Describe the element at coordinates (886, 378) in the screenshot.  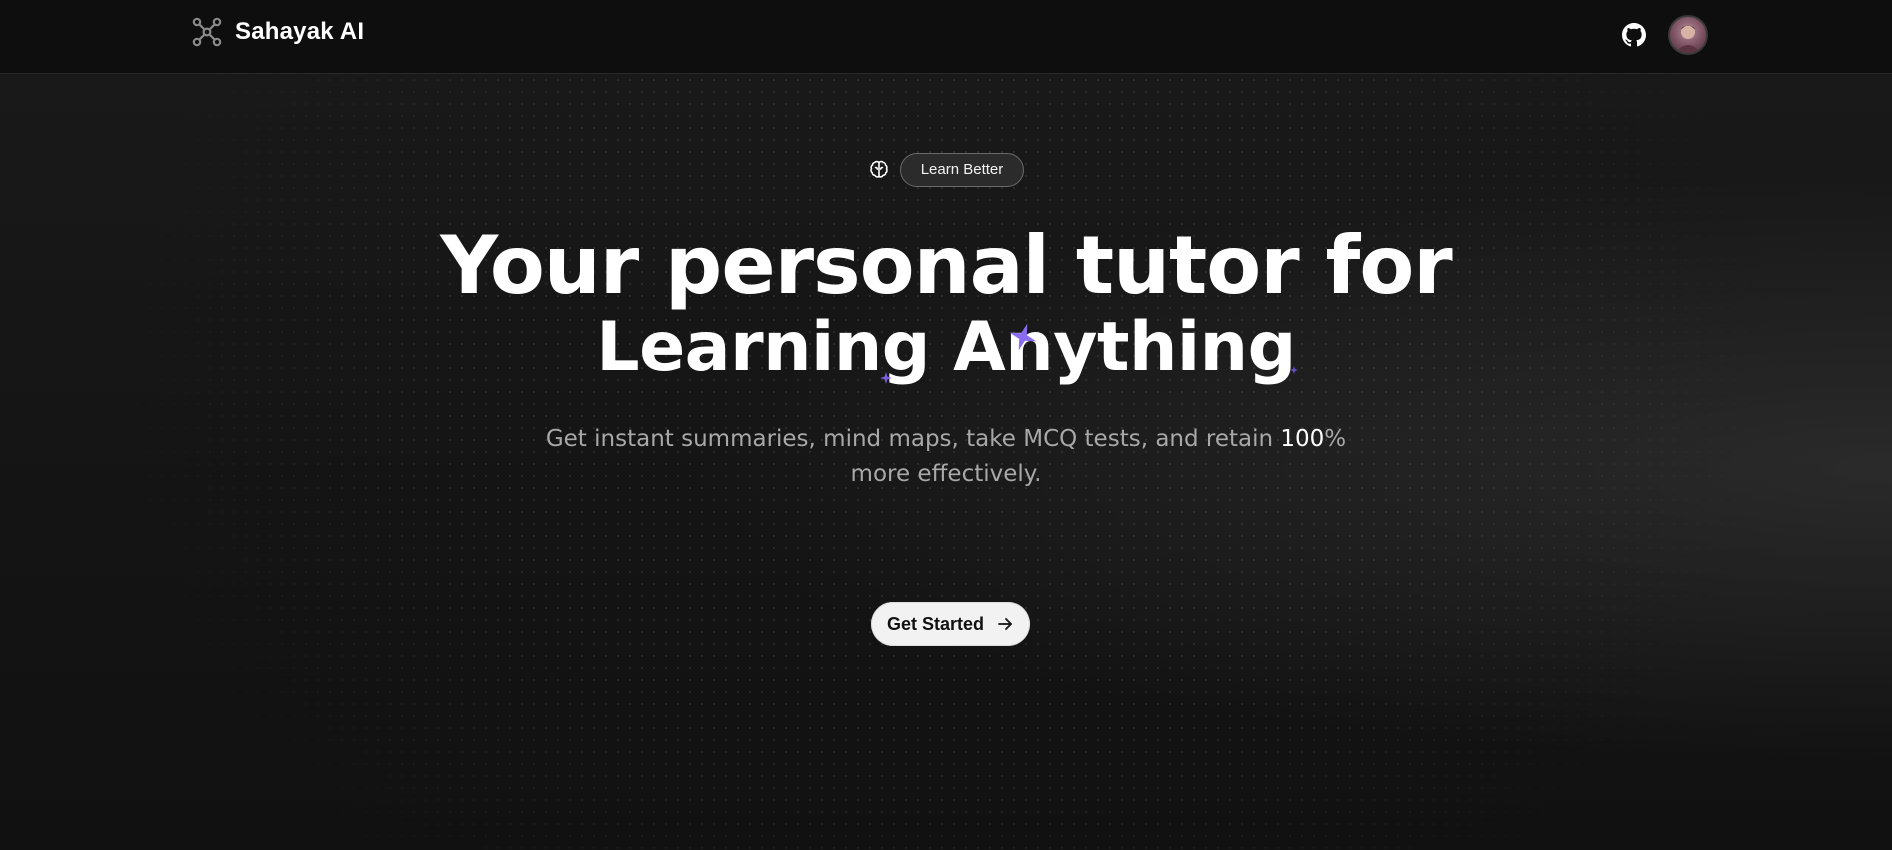
I see `sparkle-small-icon` at that location.